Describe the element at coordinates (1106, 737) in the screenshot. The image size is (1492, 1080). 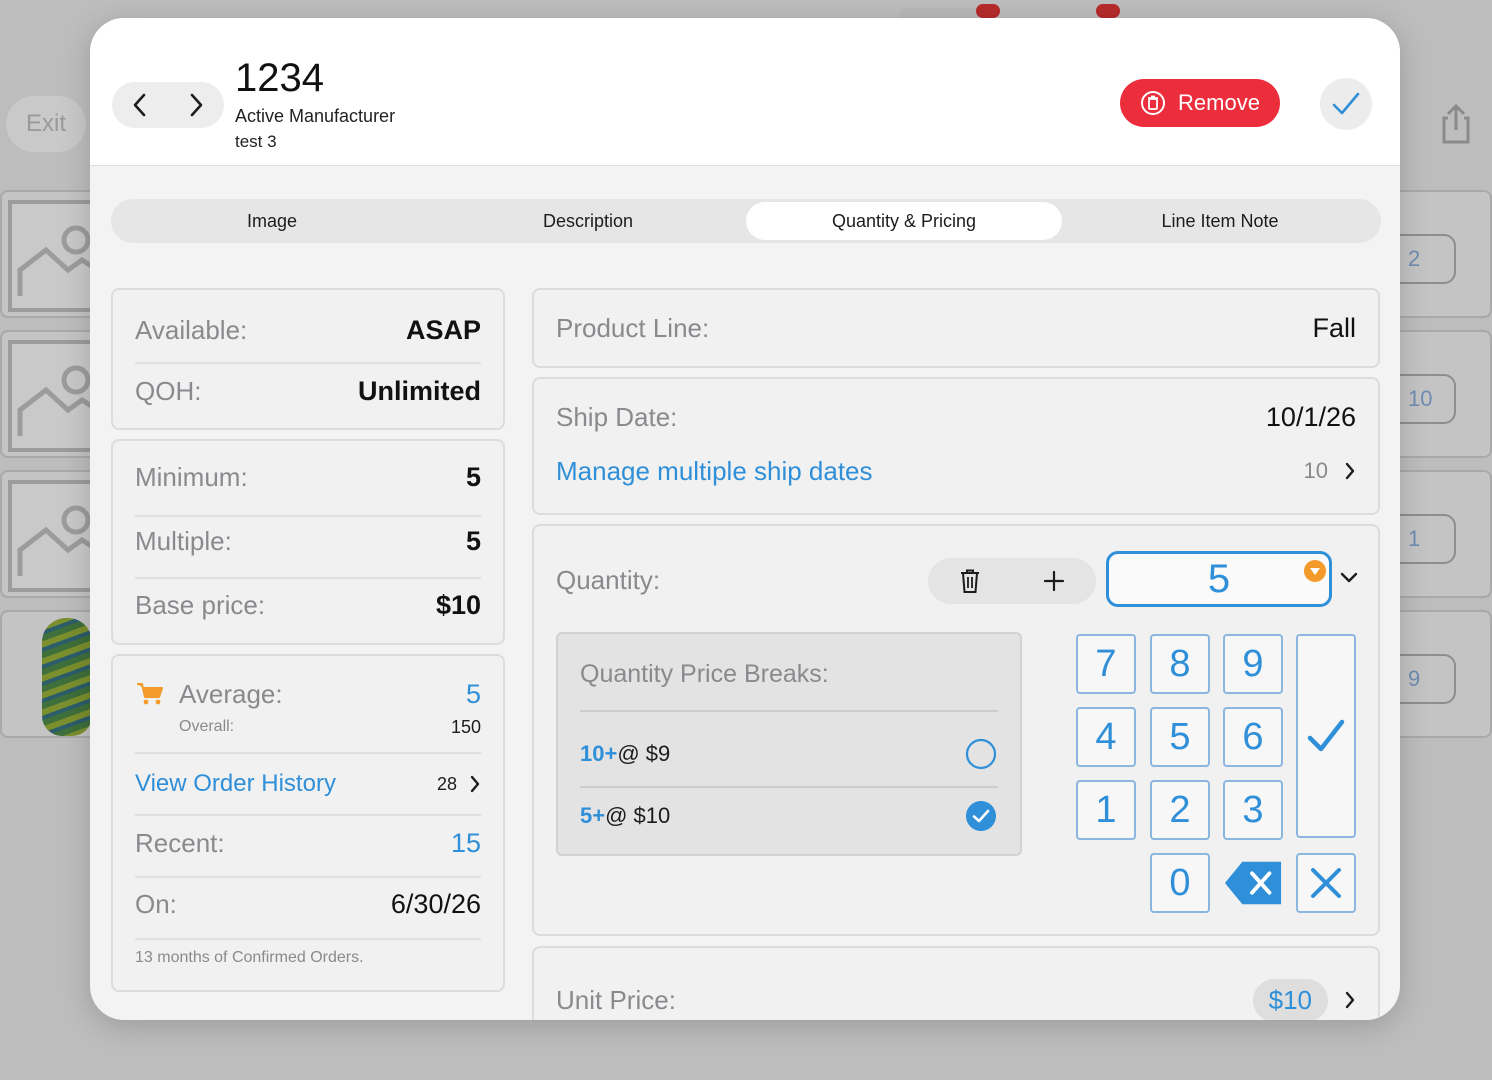
I see `keypad-4: 4` at that location.